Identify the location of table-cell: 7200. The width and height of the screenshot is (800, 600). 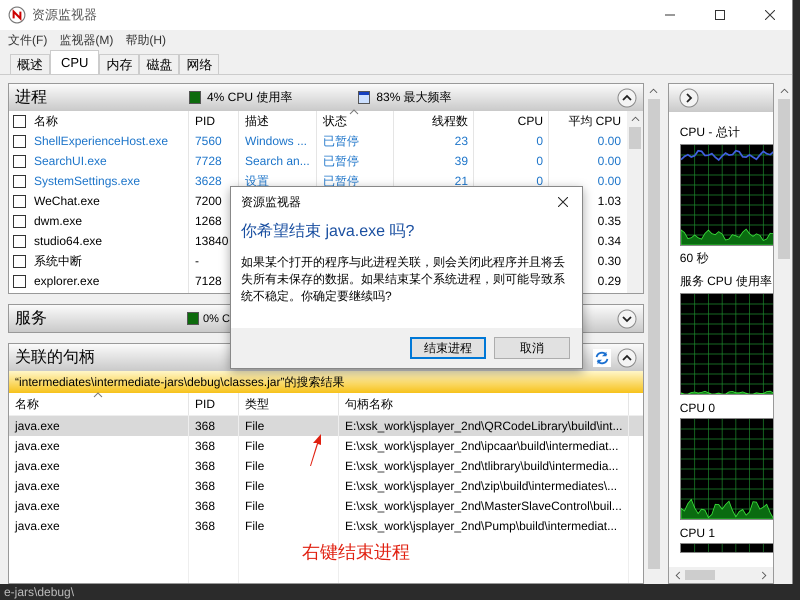
(208, 201).